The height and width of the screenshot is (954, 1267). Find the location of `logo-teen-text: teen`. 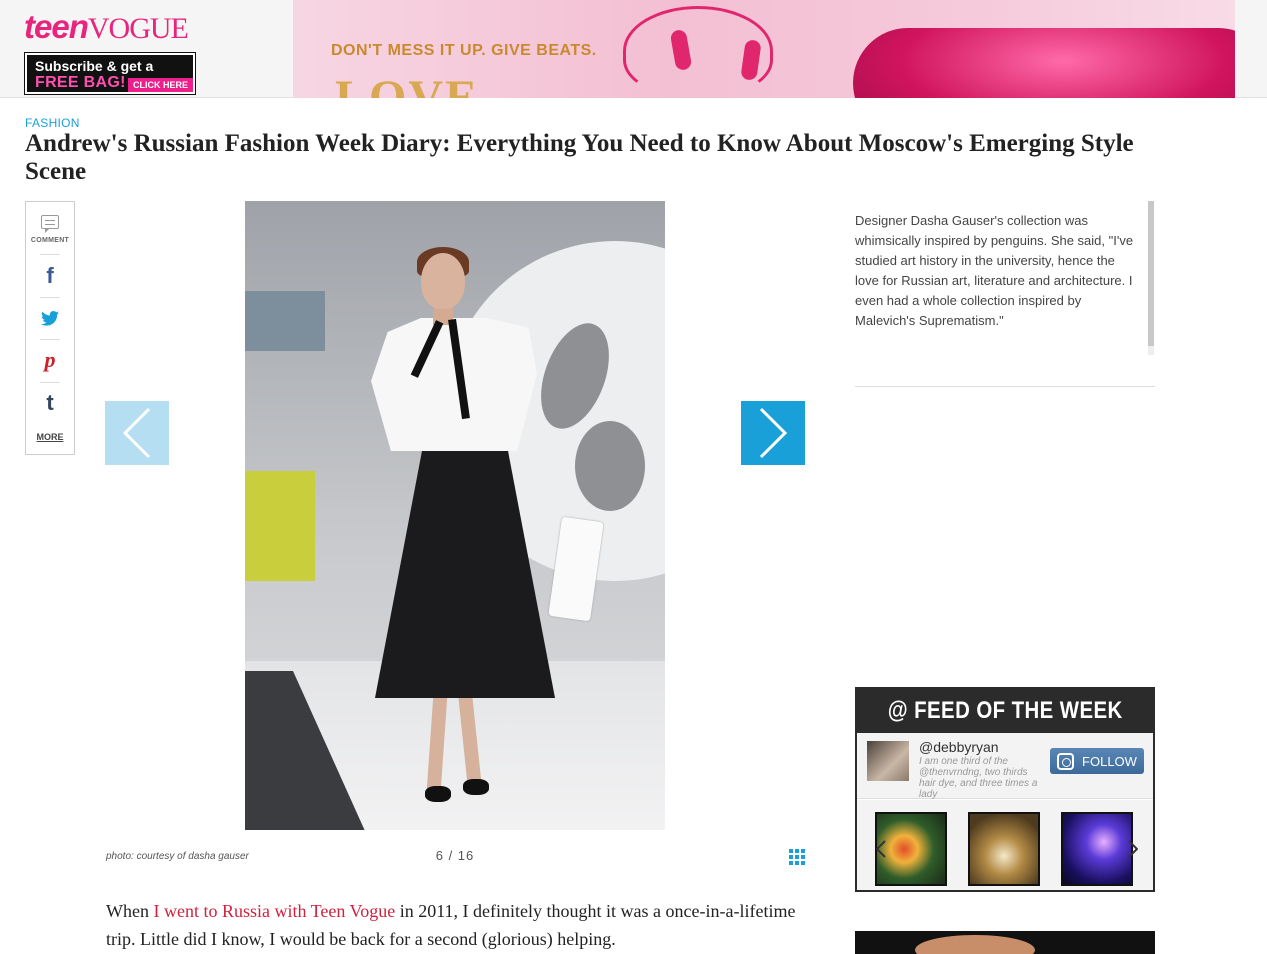

logo-teen-text: teen is located at coordinates (56, 26).